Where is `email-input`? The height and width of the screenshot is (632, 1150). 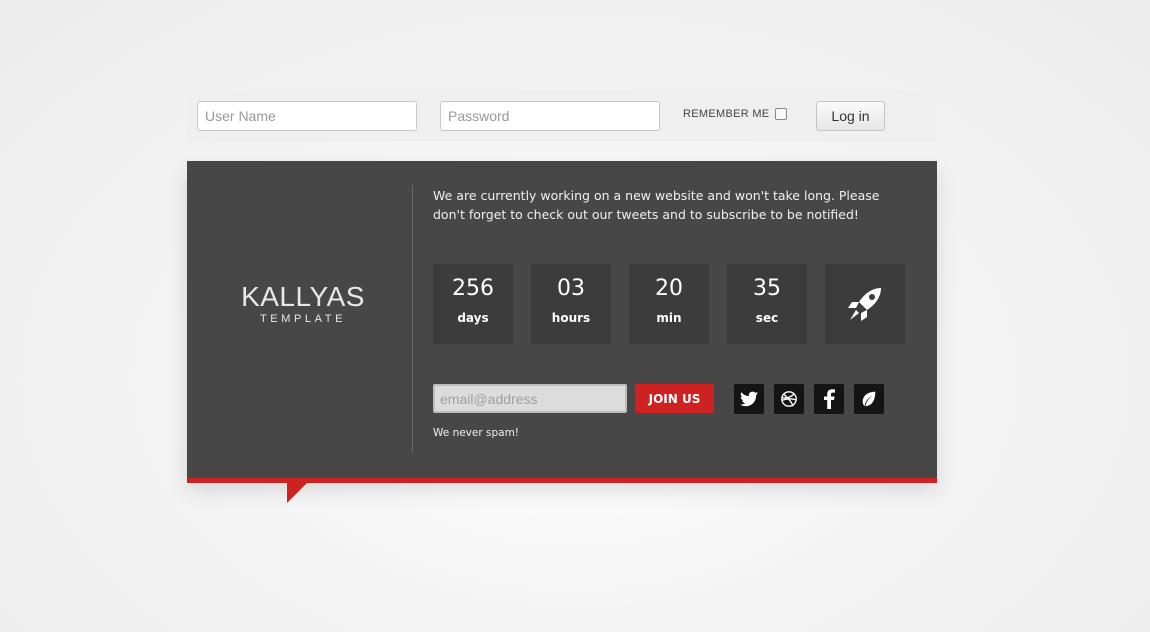
email-input is located at coordinates (530, 398).